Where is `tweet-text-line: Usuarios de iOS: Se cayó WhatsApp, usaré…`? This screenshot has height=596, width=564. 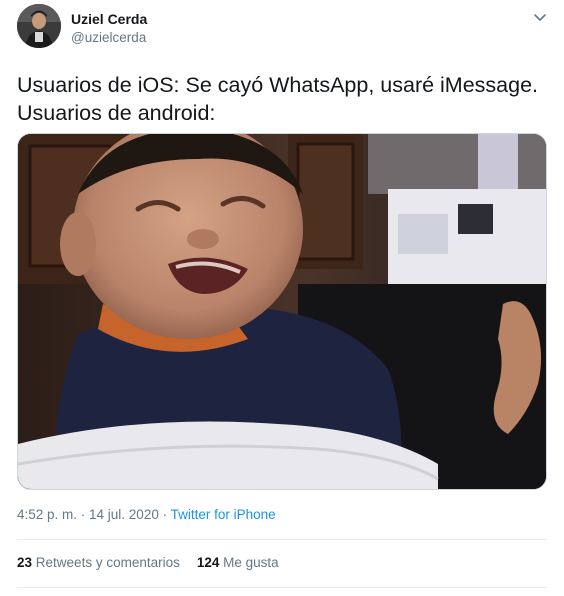
tweet-text-line: Usuarios de iOS: Se cayó WhatsApp, usaré… is located at coordinates (278, 85).